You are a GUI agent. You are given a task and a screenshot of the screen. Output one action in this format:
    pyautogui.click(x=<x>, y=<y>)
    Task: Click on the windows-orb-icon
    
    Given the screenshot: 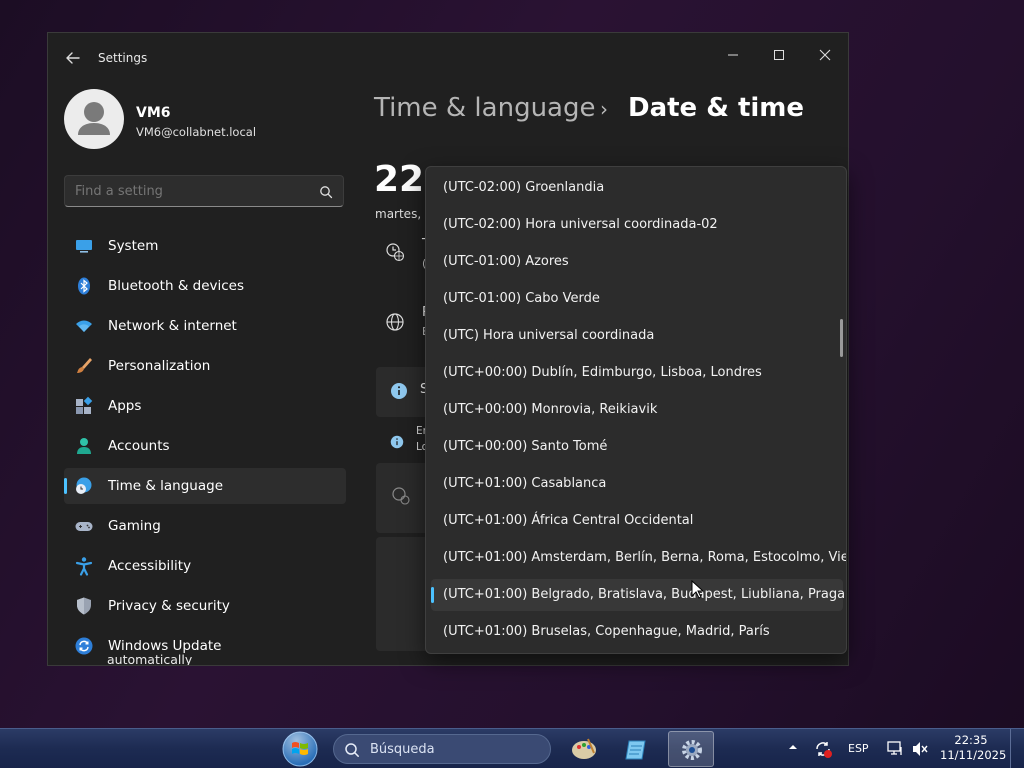 What is the action you would take?
    pyautogui.click(x=300, y=749)
    